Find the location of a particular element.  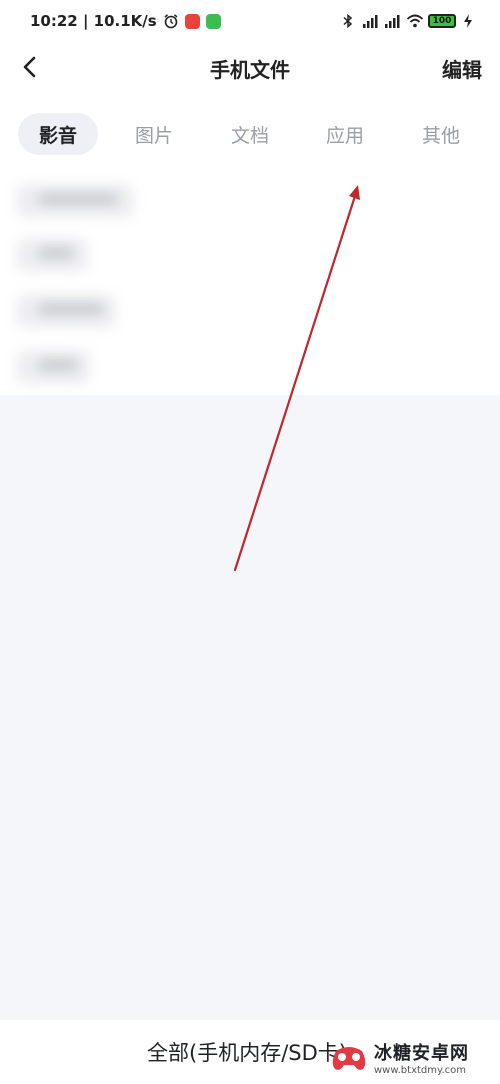

status-right: 100 is located at coordinates (409, 21).